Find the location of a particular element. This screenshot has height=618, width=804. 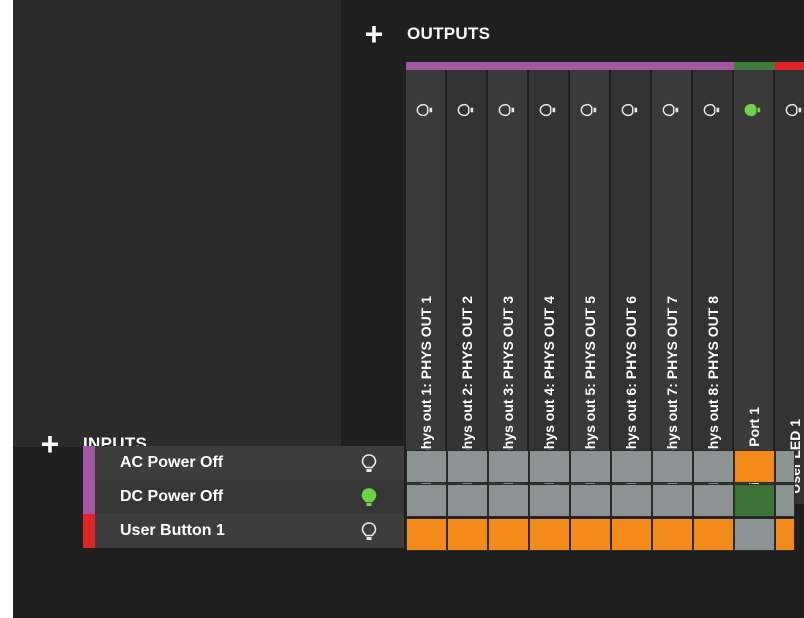

output-column-header: User LED 1 is located at coordinates (789, 287).